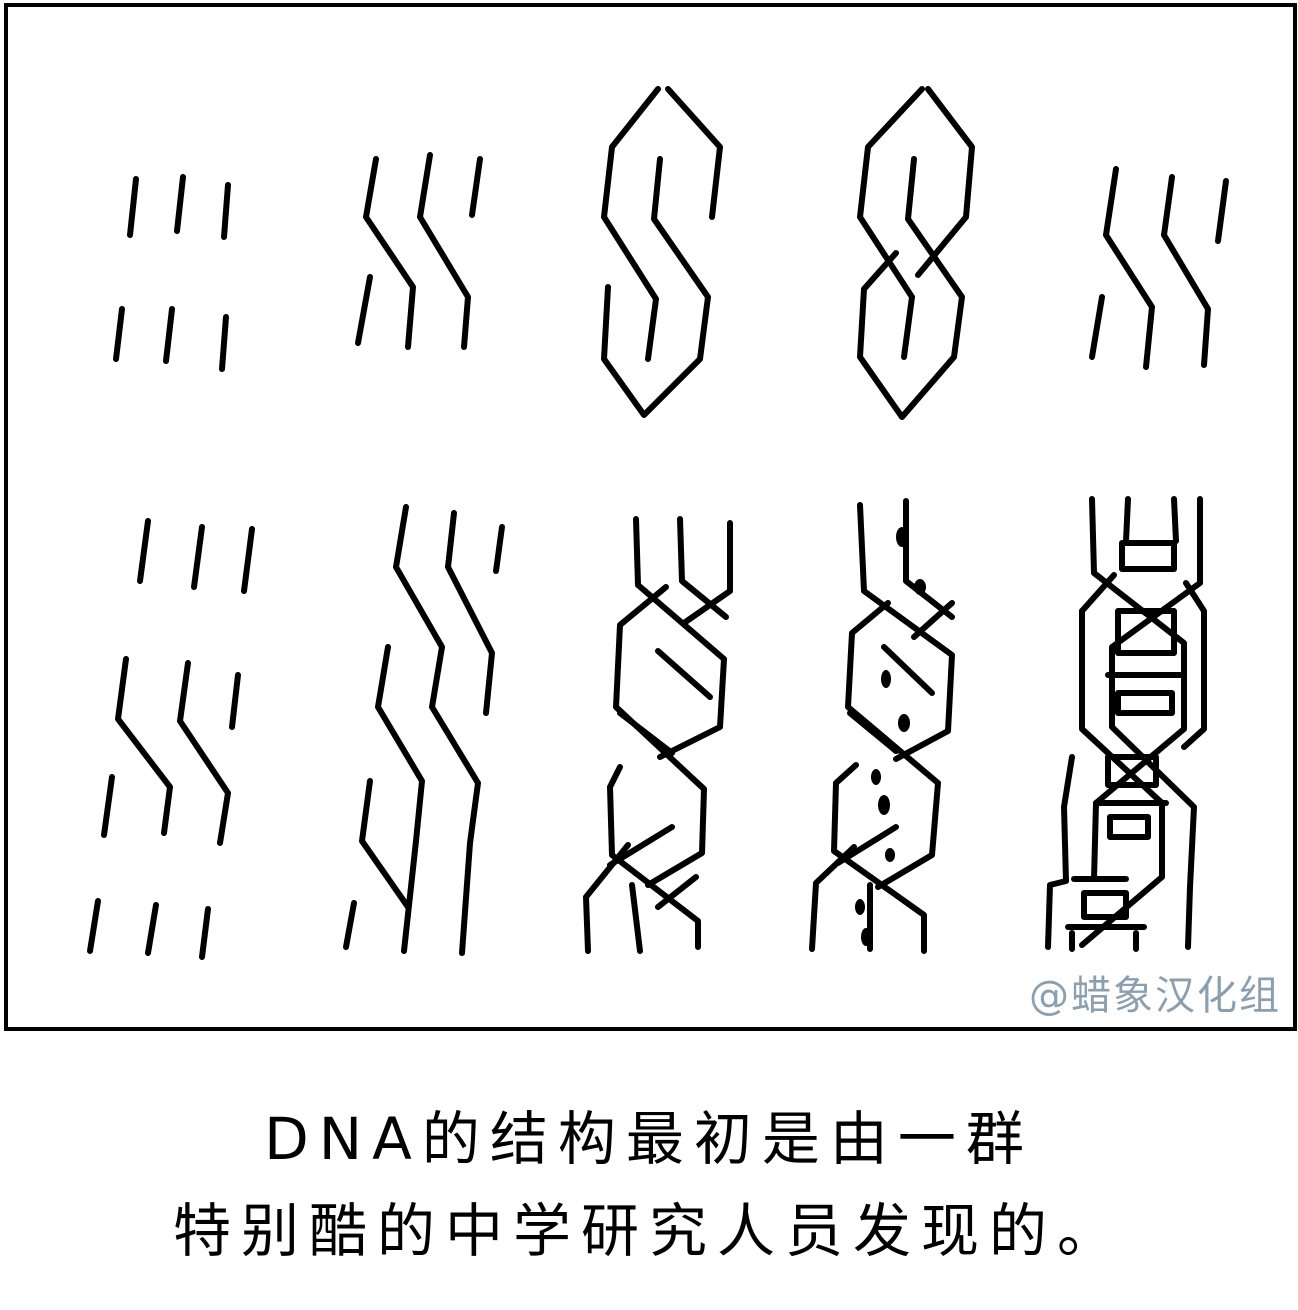  I want to click on watermark-text: @蜡象汉化组, so click(1155, 996).